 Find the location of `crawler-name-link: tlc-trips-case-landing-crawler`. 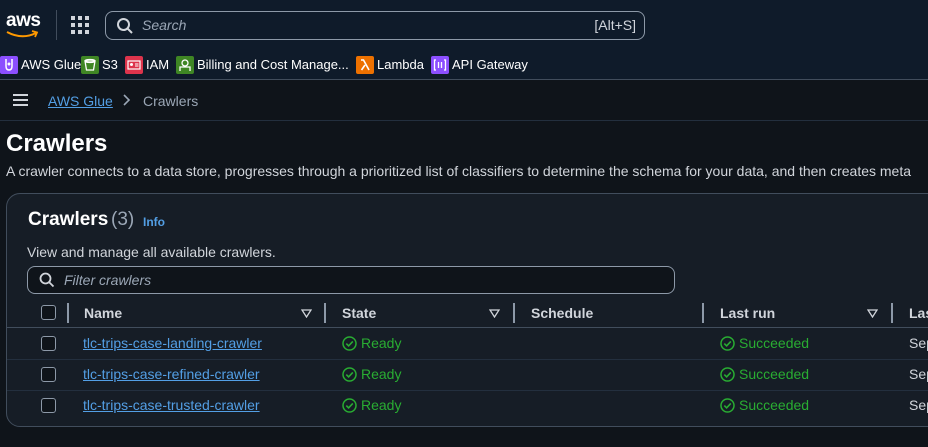

crawler-name-link: tlc-trips-case-landing-crawler is located at coordinates (172, 343).